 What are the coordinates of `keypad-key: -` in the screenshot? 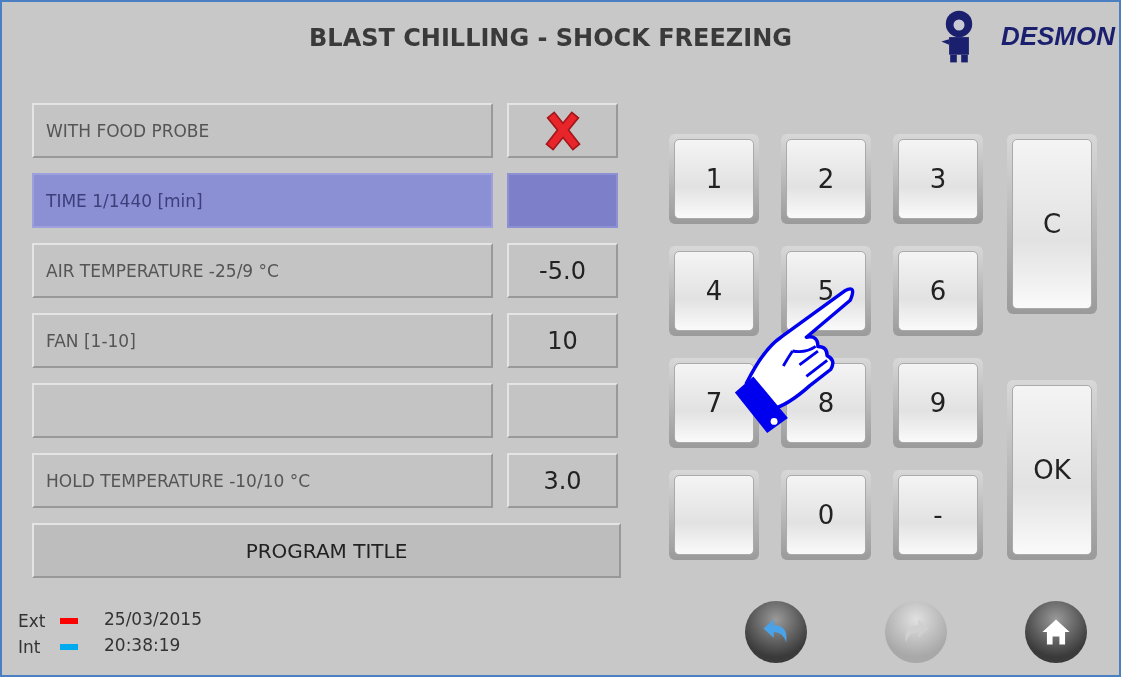 It's located at (938, 515).